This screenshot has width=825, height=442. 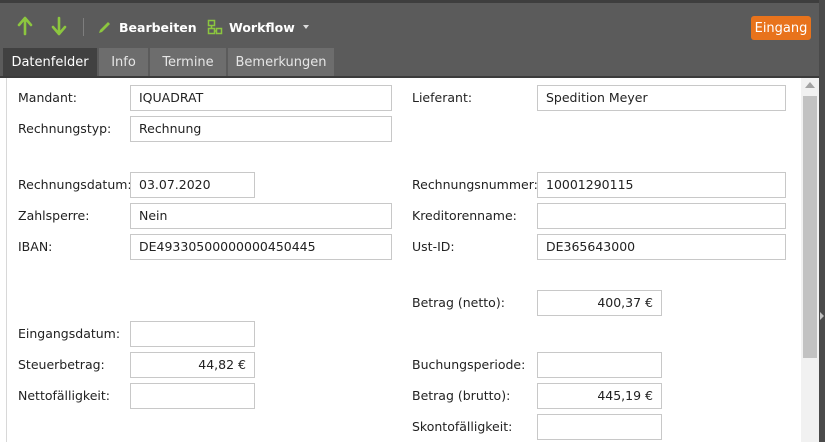 What do you see at coordinates (35, 246) in the screenshot?
I see `iban-label: IBAN:` at bounding box center [35, 246].